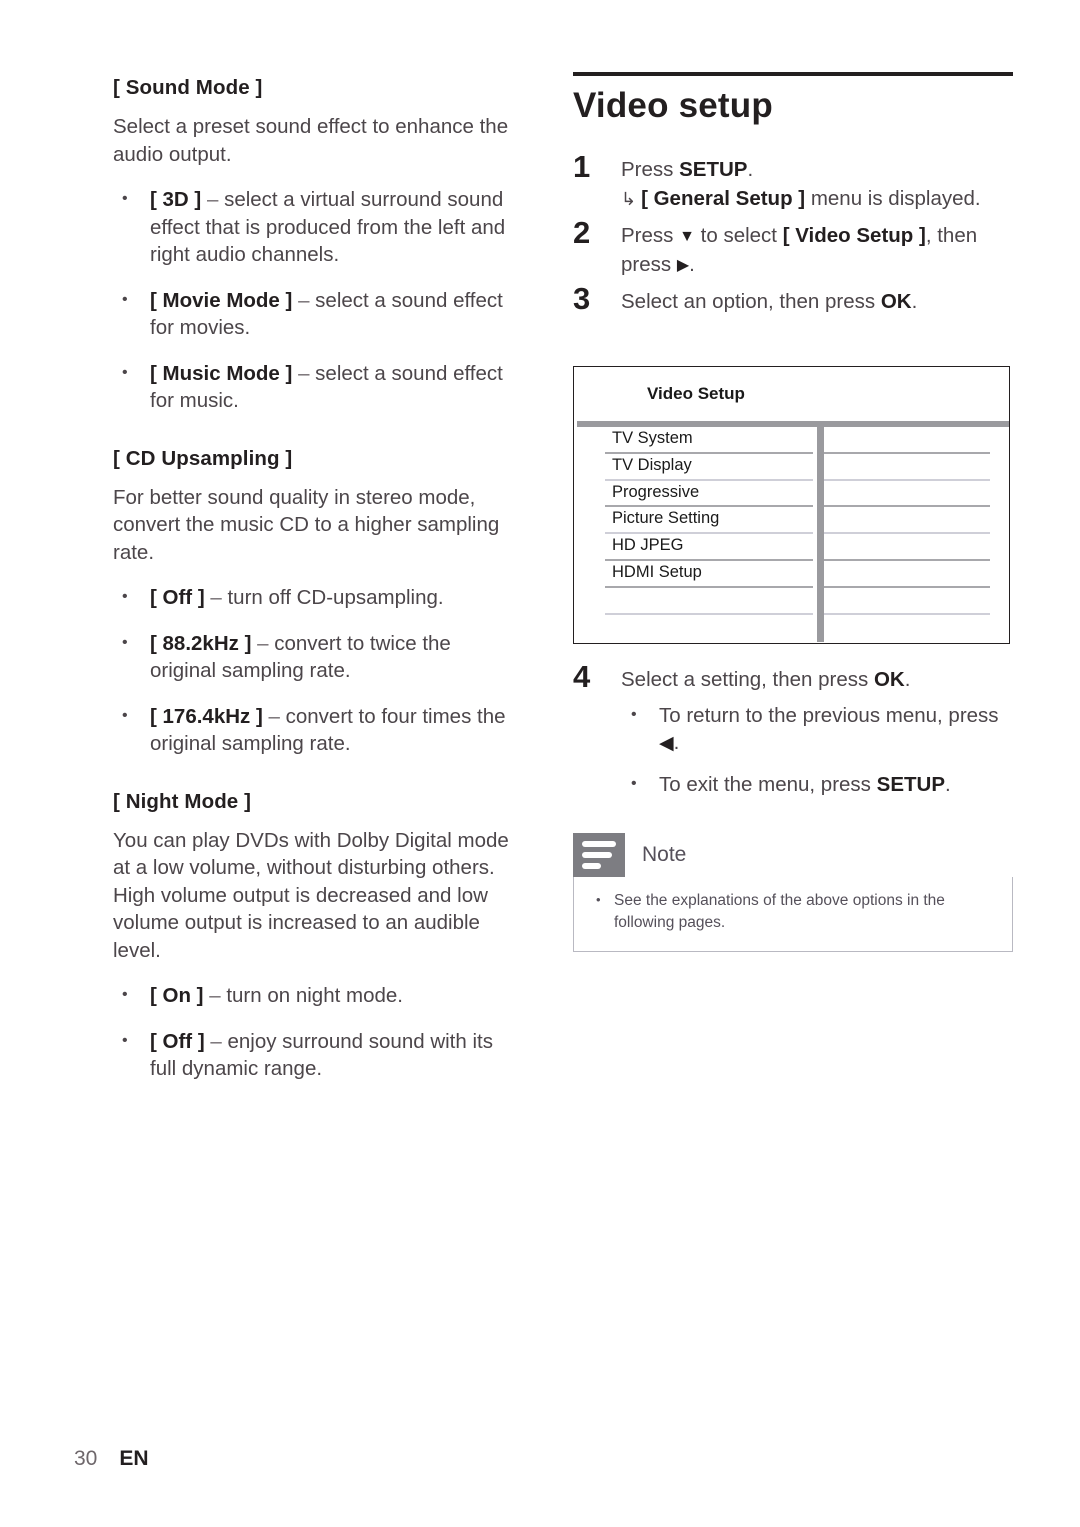  What do you see at coordinates (687, 236) in the screenshot?
I see `arrow-down-icon: ▼` at bounding box center [687, 236].